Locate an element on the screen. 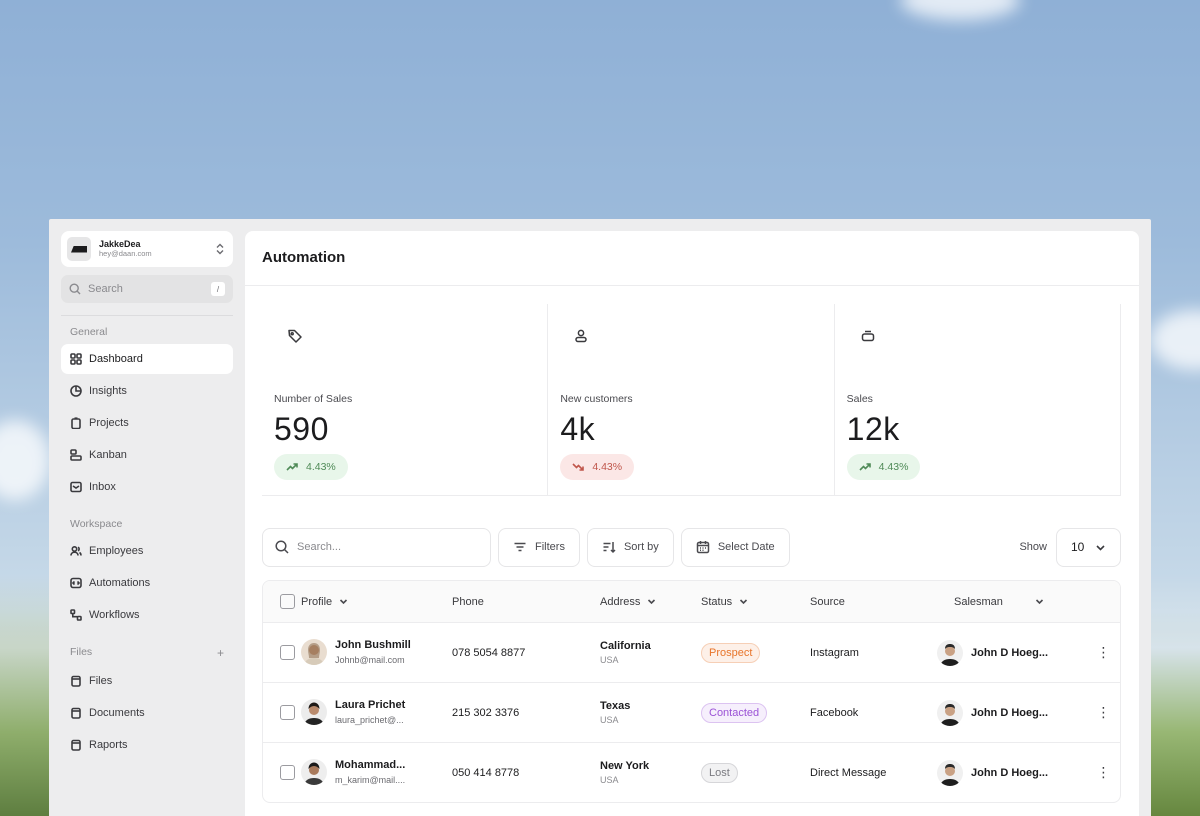  sidebar-item-raports: Raports is located at coordinates (147, 745).